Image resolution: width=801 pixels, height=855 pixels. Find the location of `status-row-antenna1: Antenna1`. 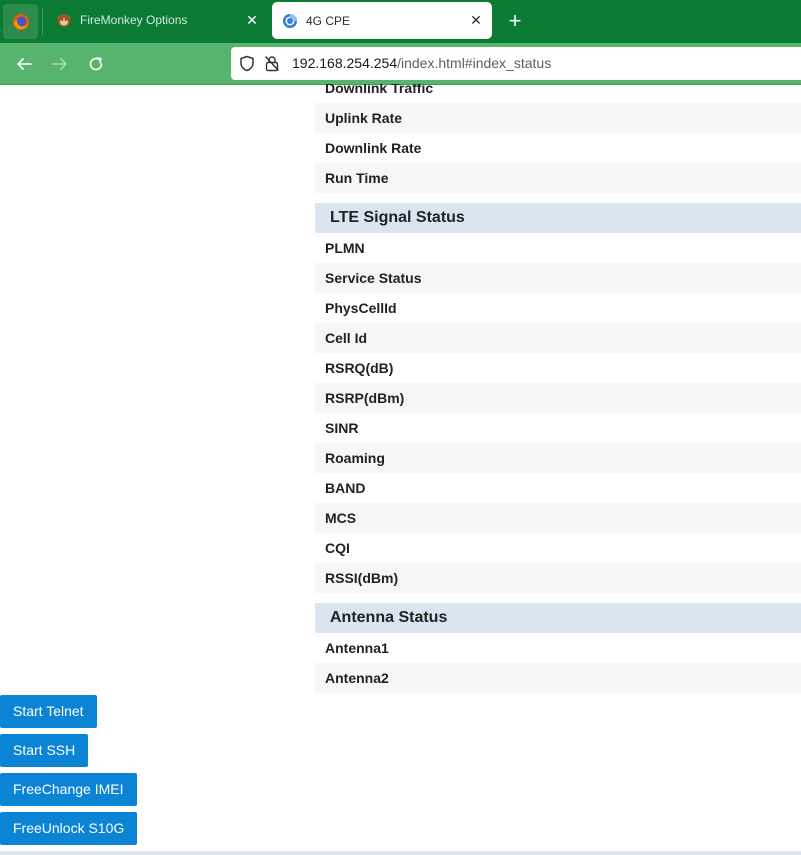

status-row-antenna1: Antenna1 is located at coordinates (357, 648).